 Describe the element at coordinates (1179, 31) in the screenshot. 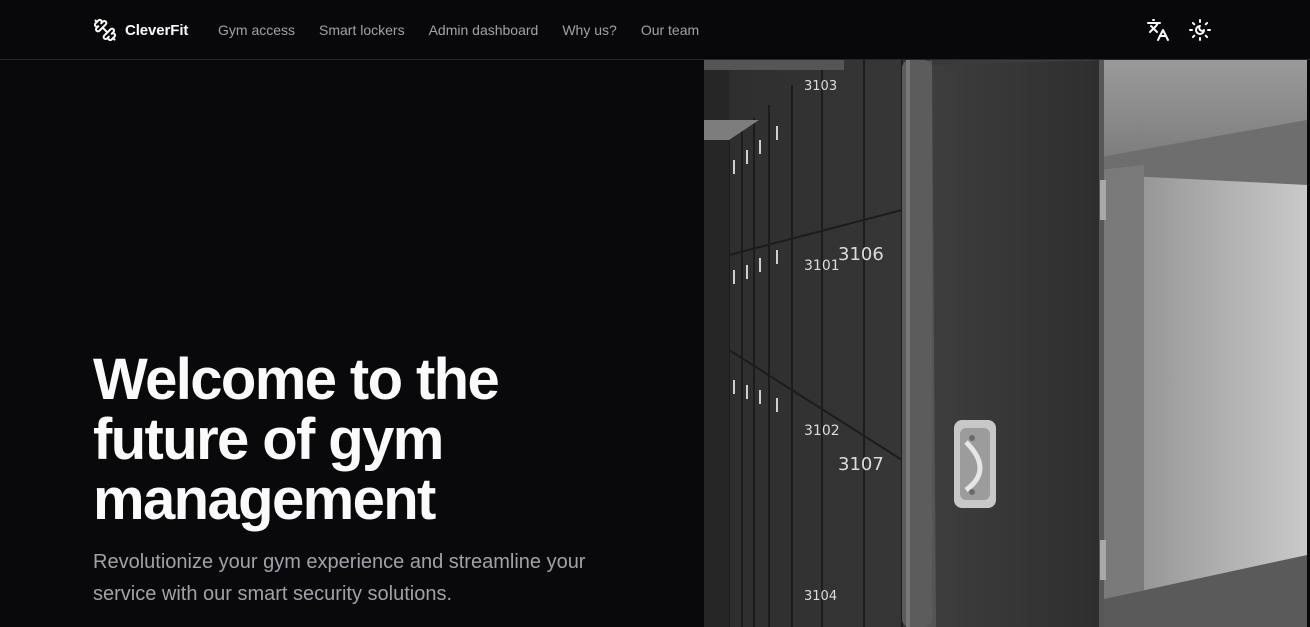

I see `nav-actions` at that location.